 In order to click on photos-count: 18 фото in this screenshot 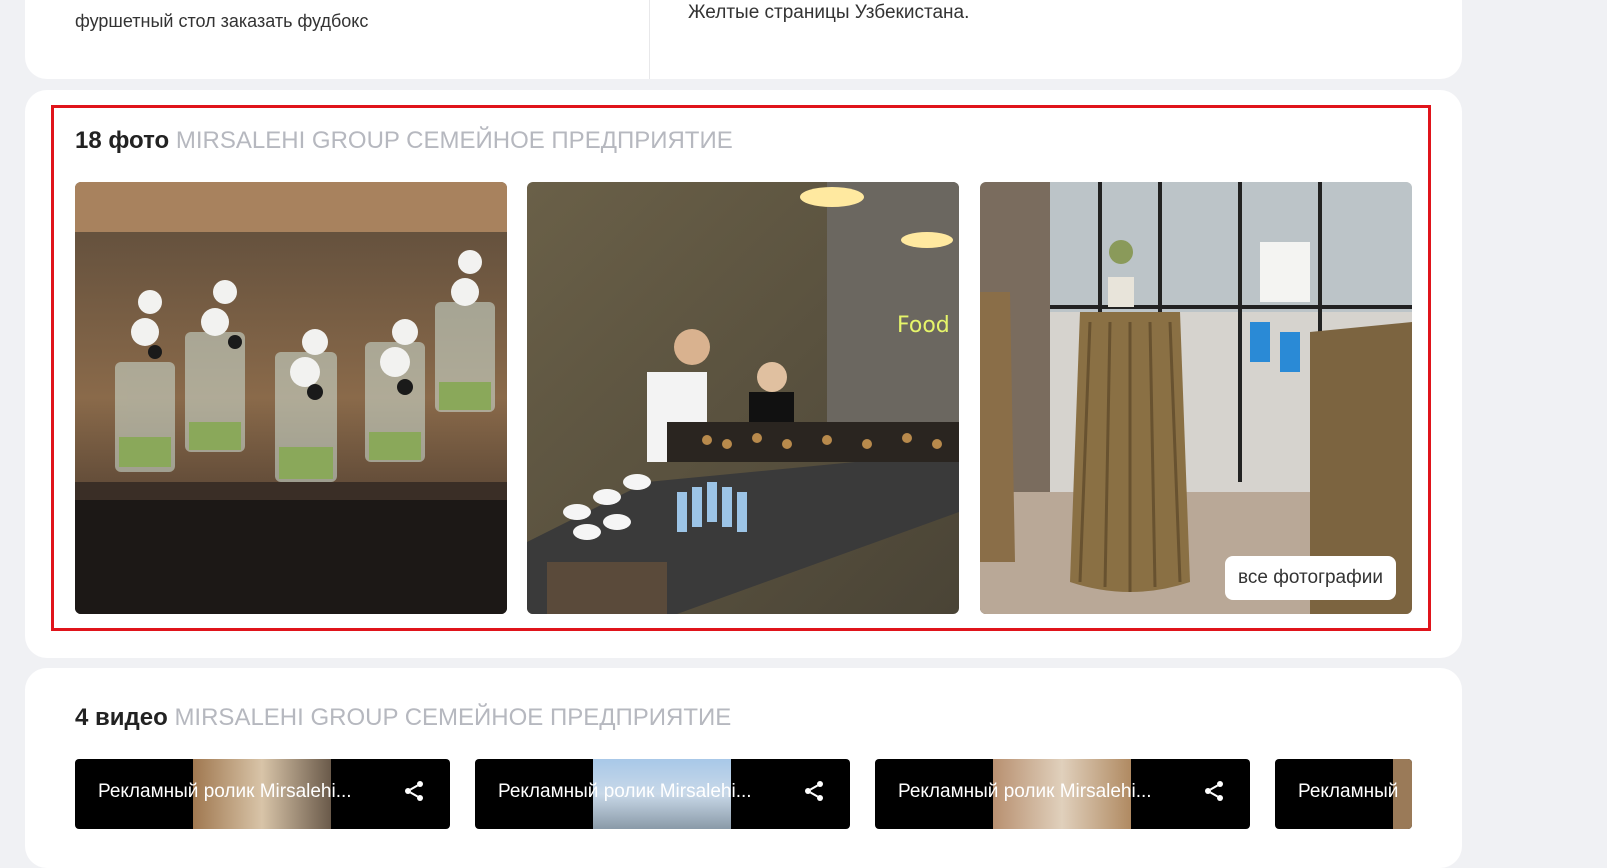, I will do `click(122, 140)`.